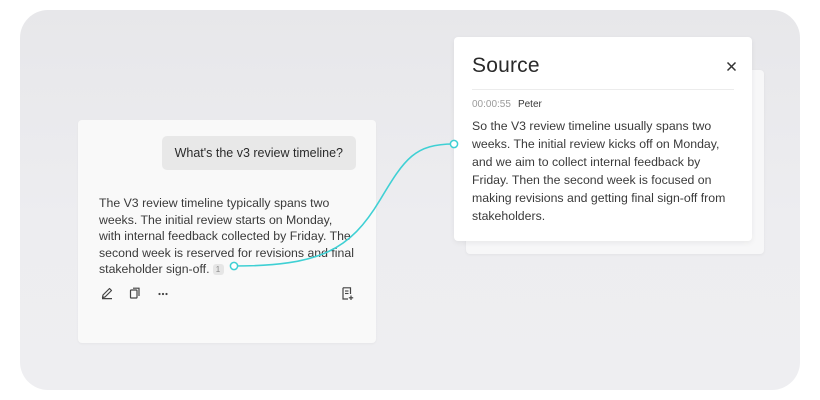 The width and height of the screenshot is (820, 400). I want to click on divider, so click(603, 89).